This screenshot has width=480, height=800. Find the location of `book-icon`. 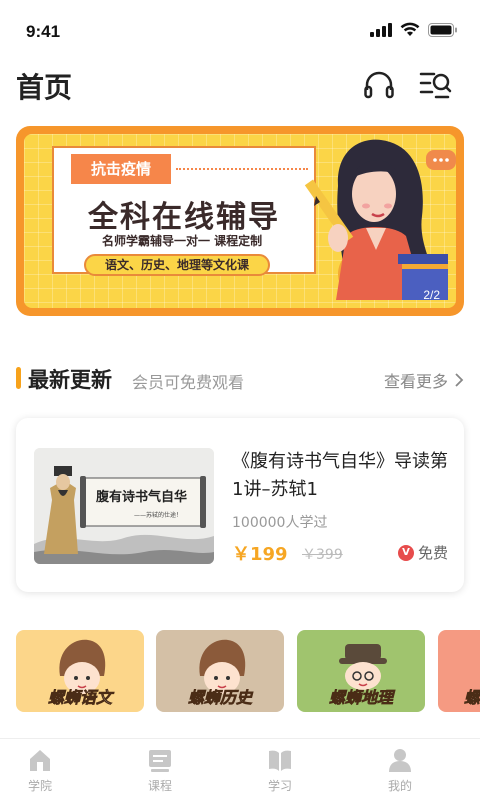

book-icon is located at coordinates (280, 760).